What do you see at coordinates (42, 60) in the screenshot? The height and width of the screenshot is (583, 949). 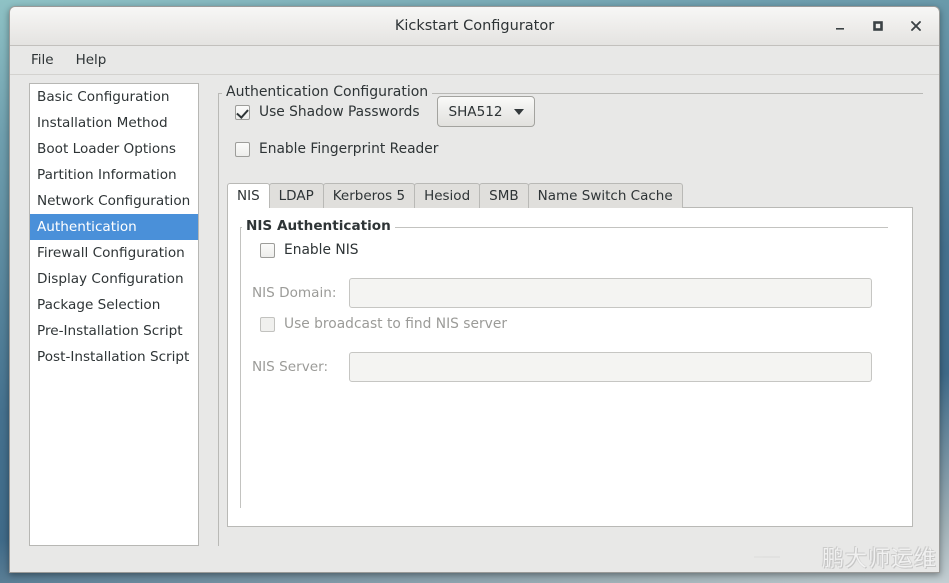 I see `menu-item-file: File` at bounding box center [42, 60].